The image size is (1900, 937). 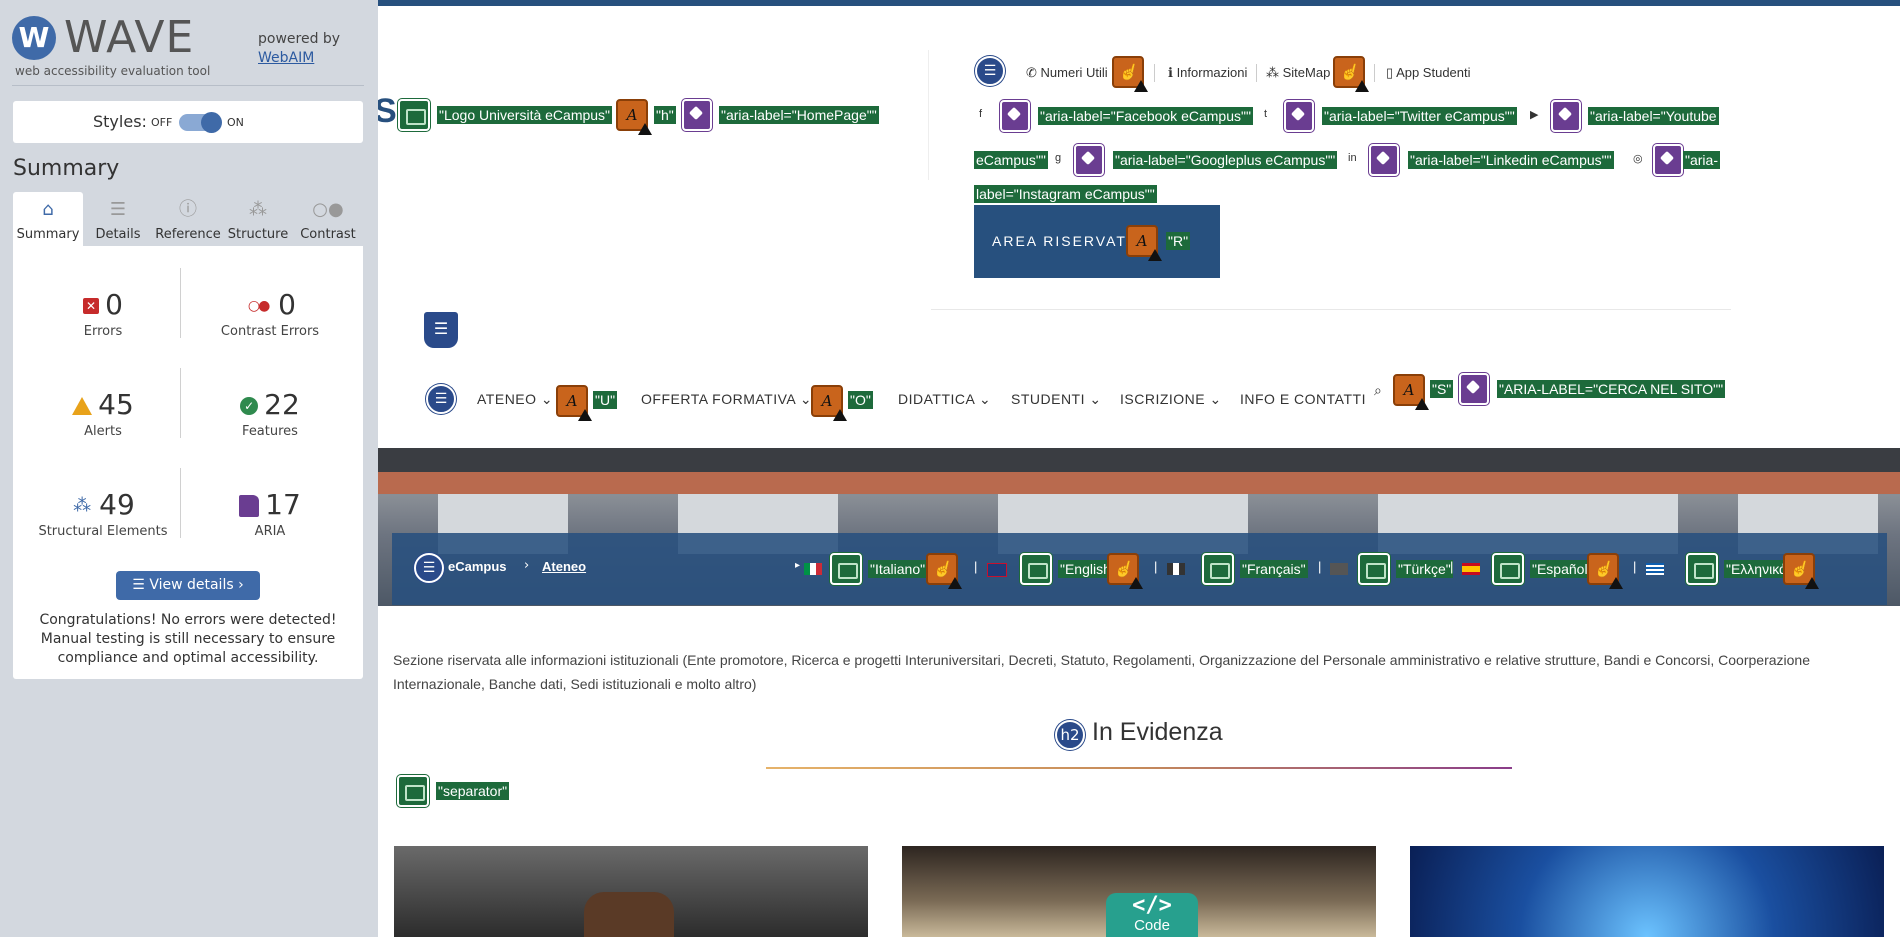 What do you see at coordinates (188, 585) in the screenshot?
I see `view-details-button: ☰ View details ›` at bounding box center [188, 585].